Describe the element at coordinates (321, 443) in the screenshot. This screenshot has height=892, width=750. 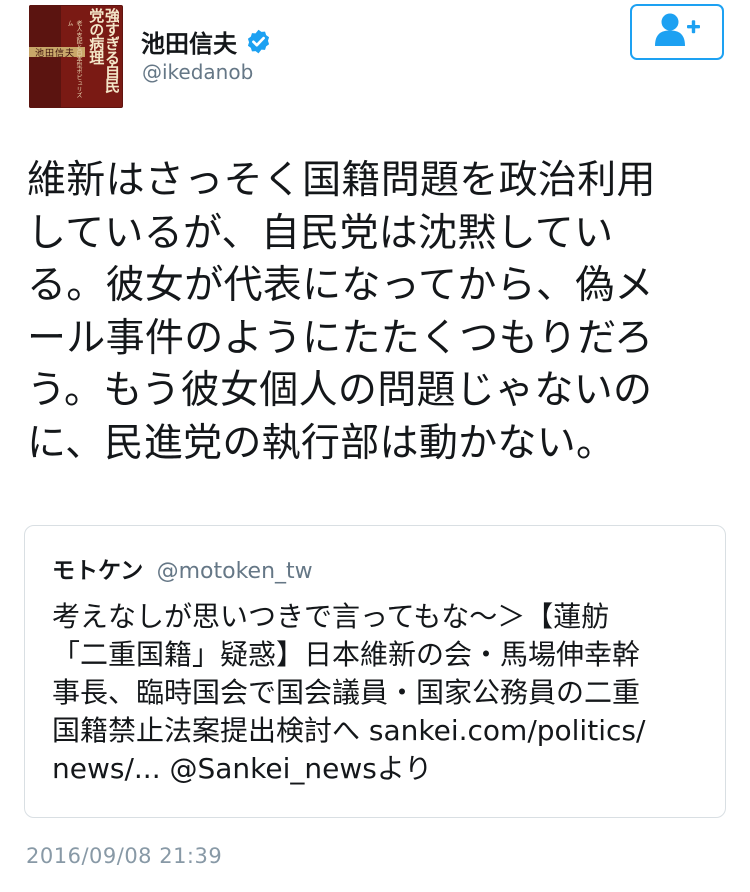
I see `tweet-text-line: に、民進党の執行部は動かない。` at that location.